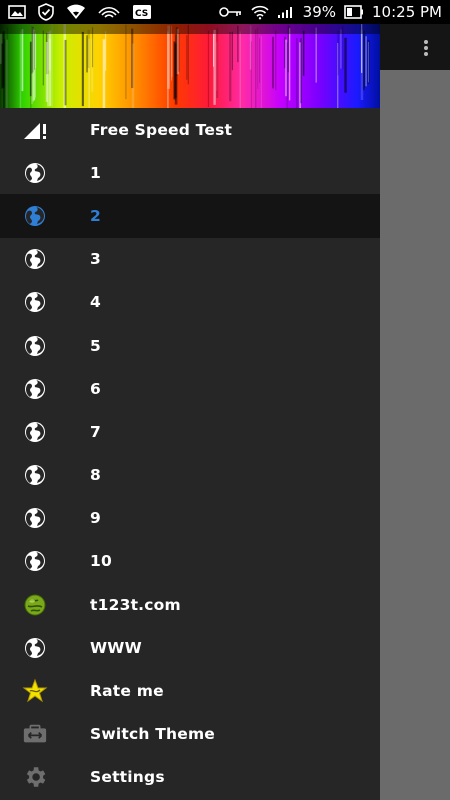 This screenshot has height=800, width=450. I want to click on wifi-signal-icon, so click(109, 12).